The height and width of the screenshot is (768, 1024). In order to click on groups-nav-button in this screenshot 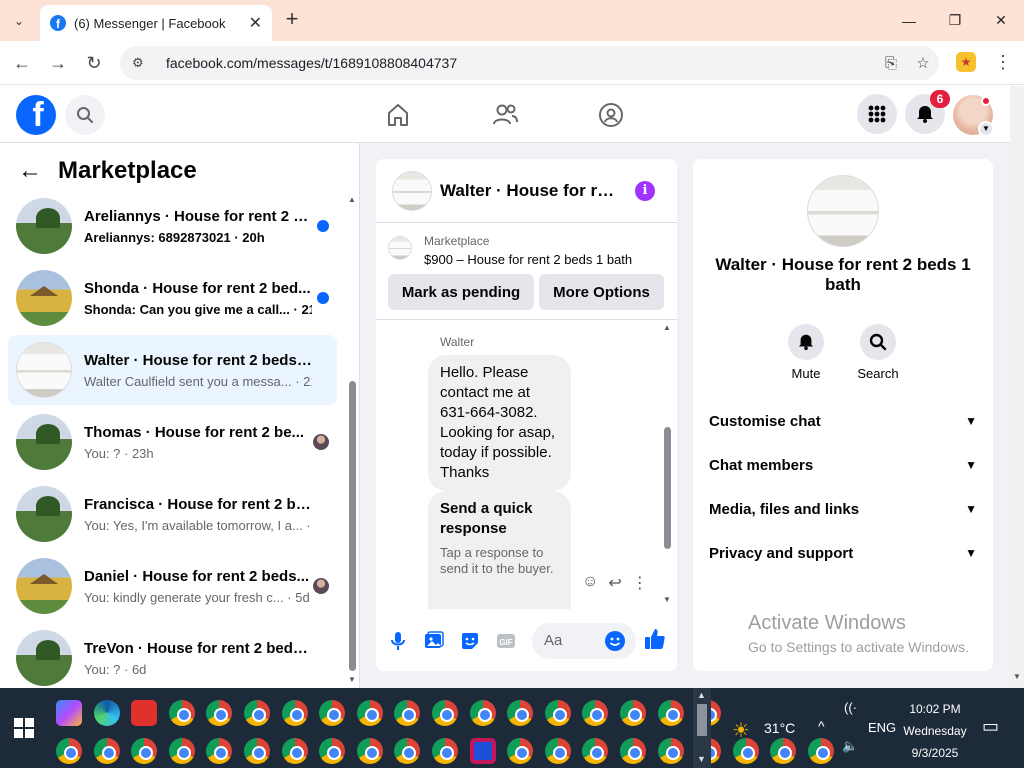, I will do `click(611, 115)`.